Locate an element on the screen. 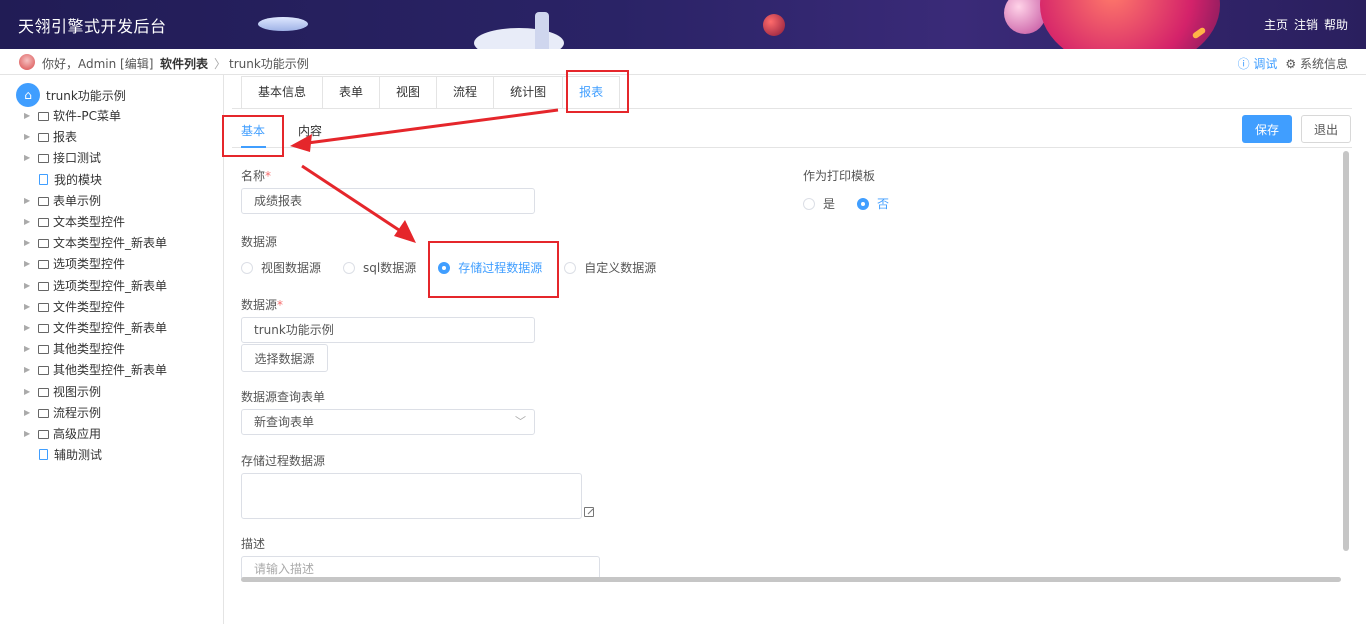  tree-item: ▶ 选项类型控件 is located at coordinates (121, 263).